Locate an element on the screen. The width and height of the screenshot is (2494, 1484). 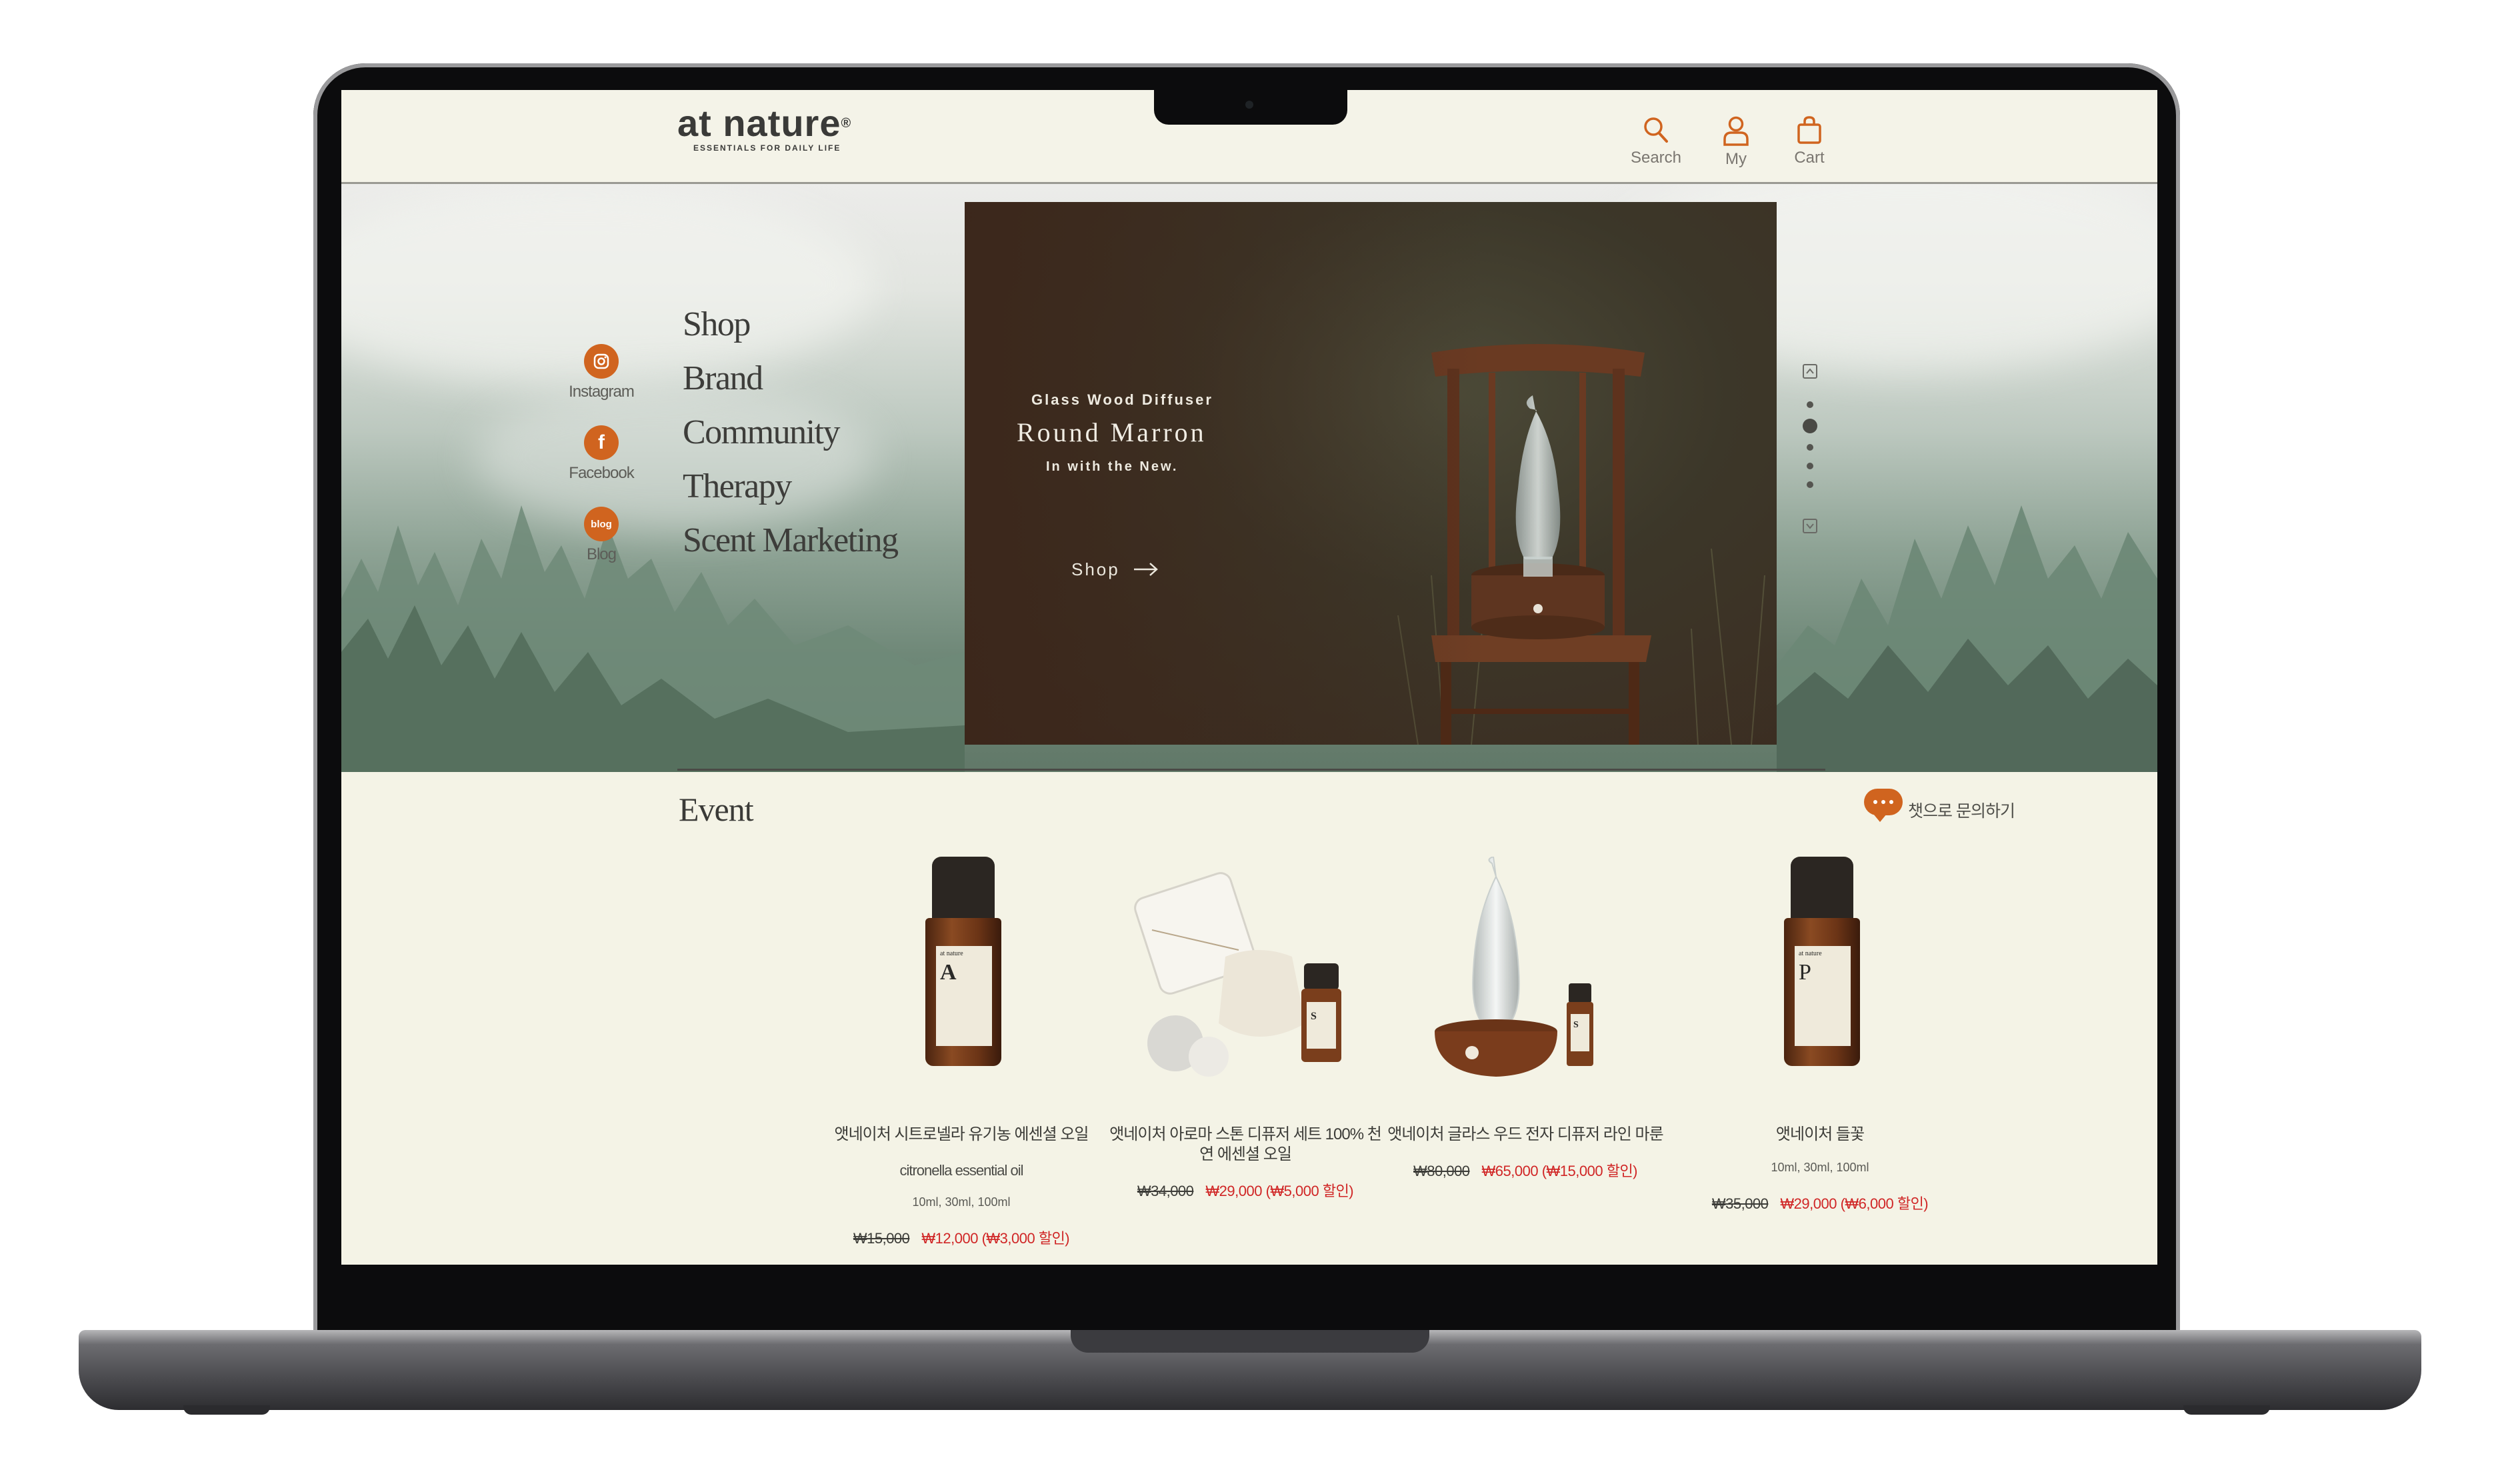
original-price: ₩15,000 is located at coordinates (881, 1238).